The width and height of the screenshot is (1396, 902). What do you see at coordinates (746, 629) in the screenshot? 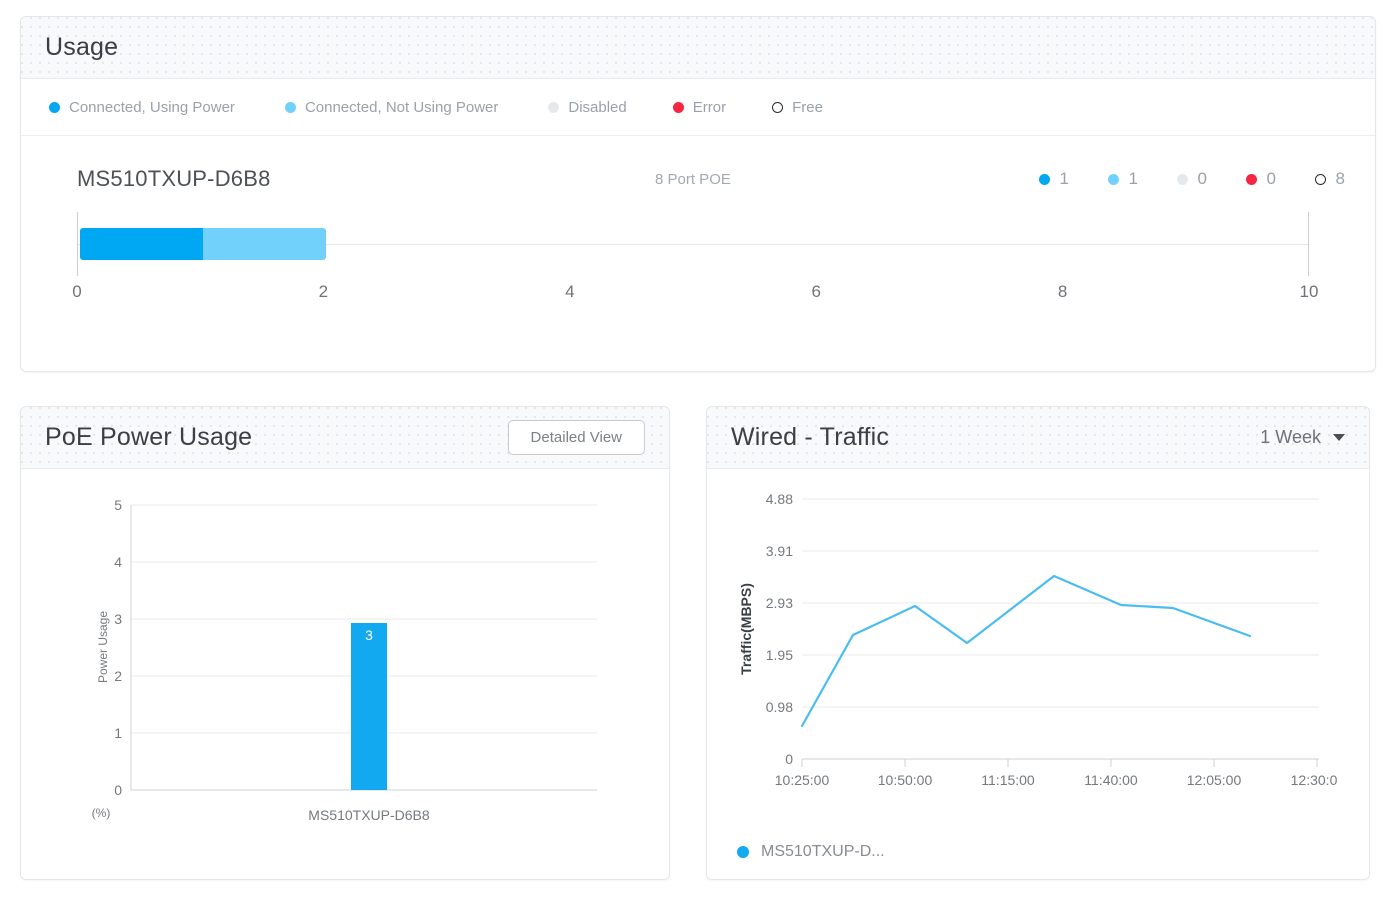
I see `wired-y-axis-title: Traffic(MBPS)` at bounding box center [746, 629].